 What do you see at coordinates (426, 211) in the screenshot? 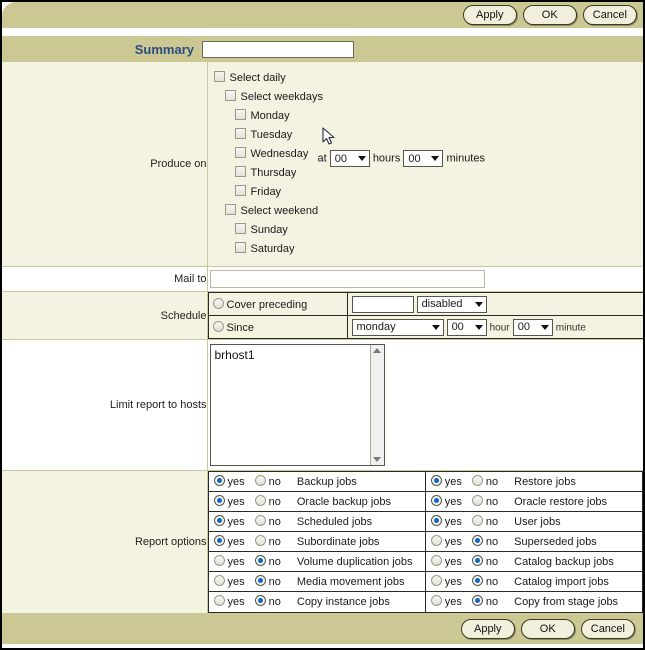
I see `checkbox-select-weekend: Select weekend` at bounding box center [426, 211].